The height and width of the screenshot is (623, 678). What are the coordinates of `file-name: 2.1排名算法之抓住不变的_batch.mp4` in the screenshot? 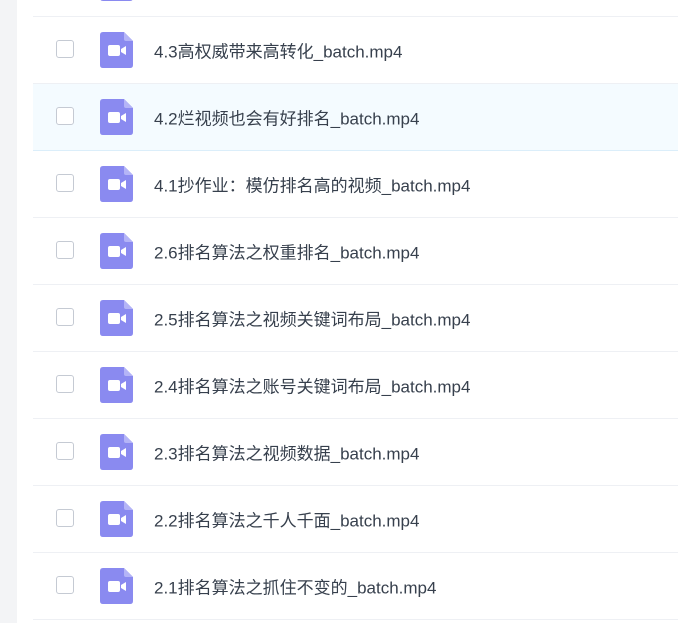 It's located at (295, 586).